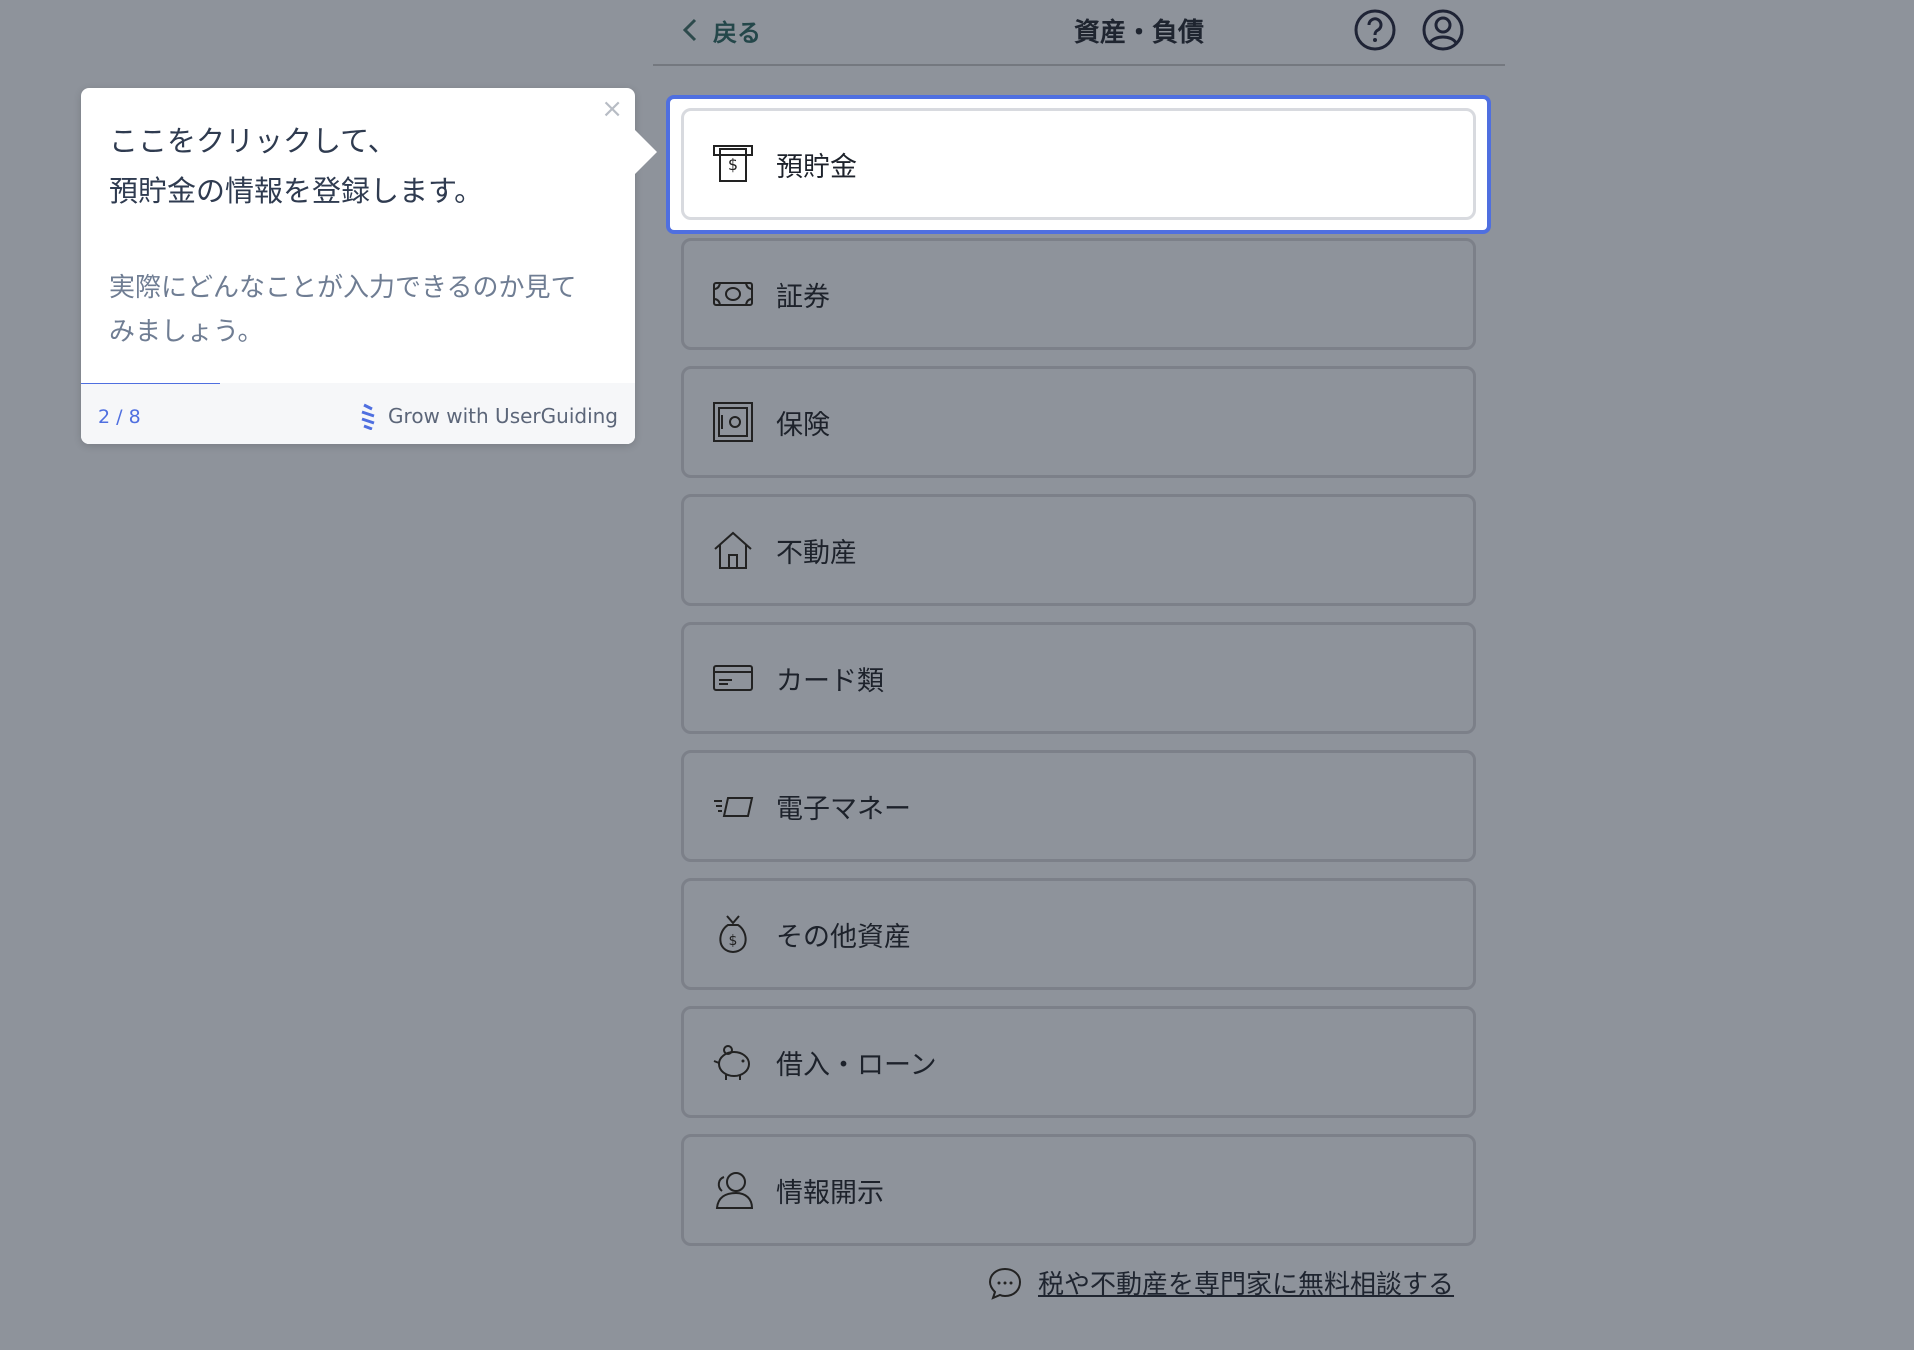 The image size is (1914, 1350). Describe the element at coordinates (1246, 1285) in the screenshot. I see `consult-link-label: 税や不動産を専門家に無料相談する` at that location.